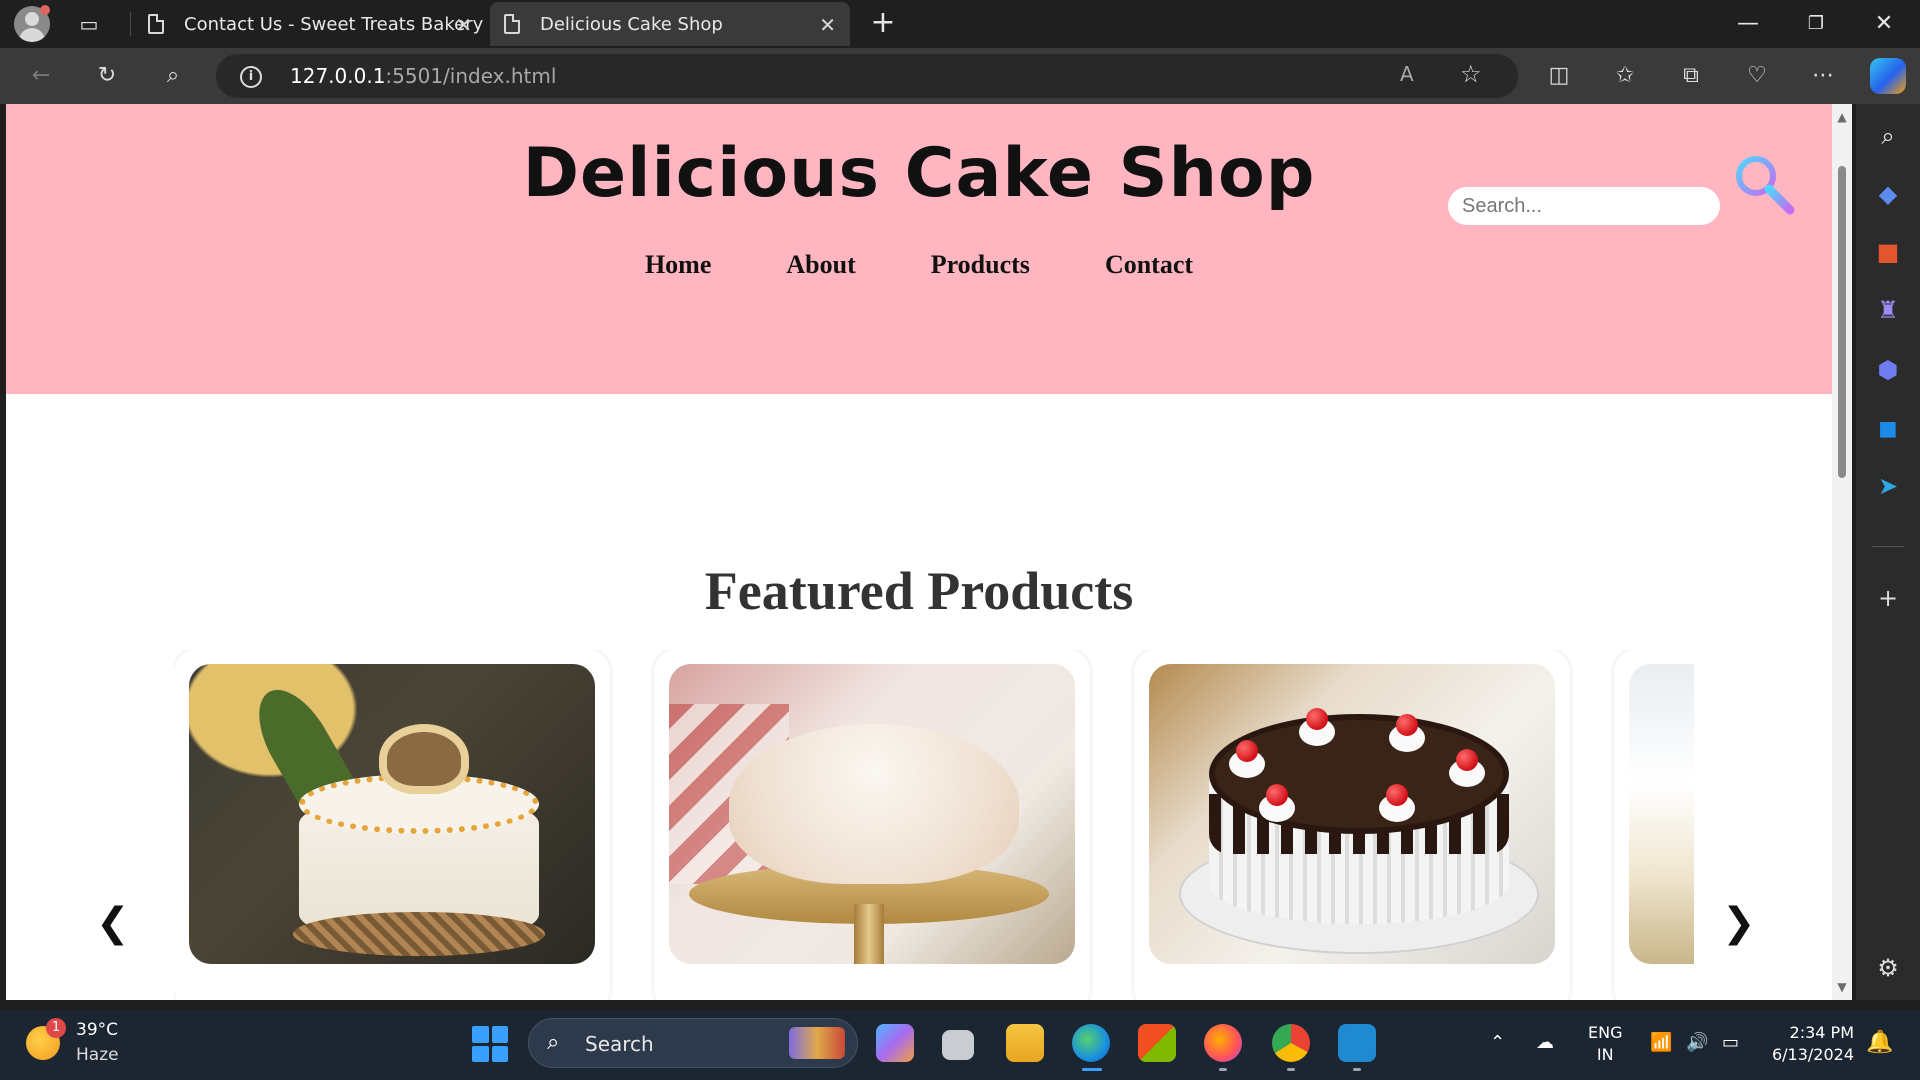  Describe the element at coordinates (251, 77) in the screenshot. I see `site-info-icon: i` at that location.